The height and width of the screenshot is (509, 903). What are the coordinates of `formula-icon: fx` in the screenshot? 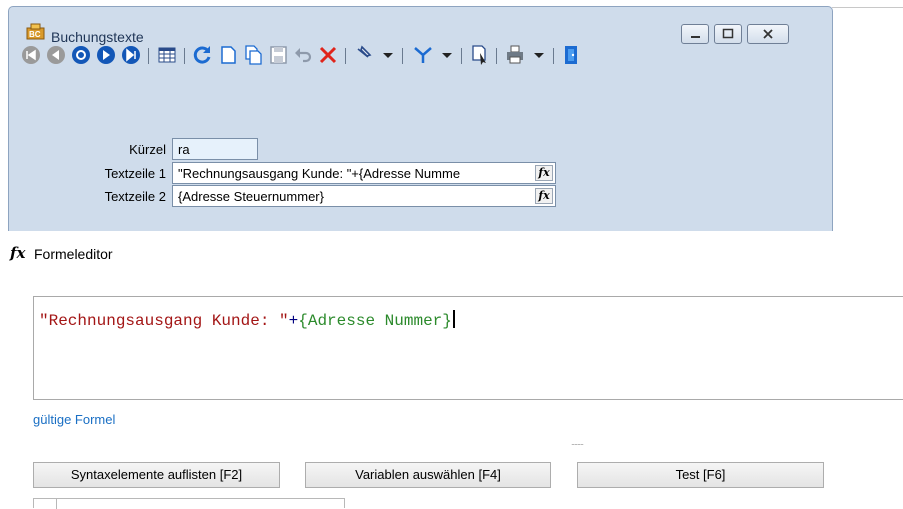 It's located at (18, 253).